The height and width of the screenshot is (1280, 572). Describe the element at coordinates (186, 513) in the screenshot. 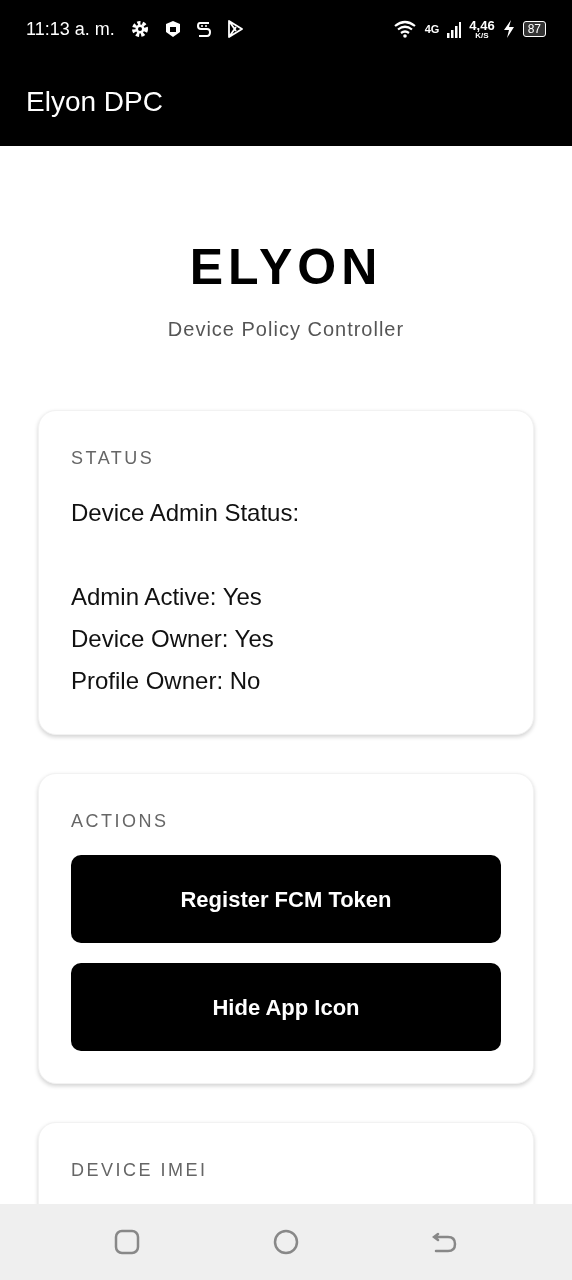

I see `status-heading: Device Admin Status:` at that location.